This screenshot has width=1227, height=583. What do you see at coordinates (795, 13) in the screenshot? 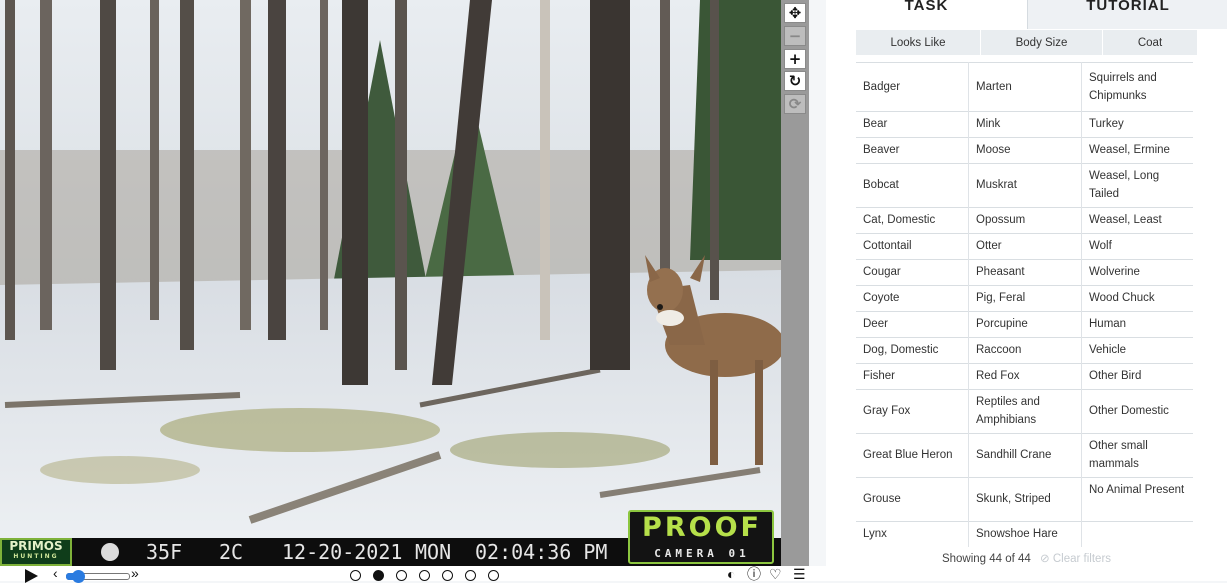
I see `move-icon: ✥` at bounding box center [795, 13].